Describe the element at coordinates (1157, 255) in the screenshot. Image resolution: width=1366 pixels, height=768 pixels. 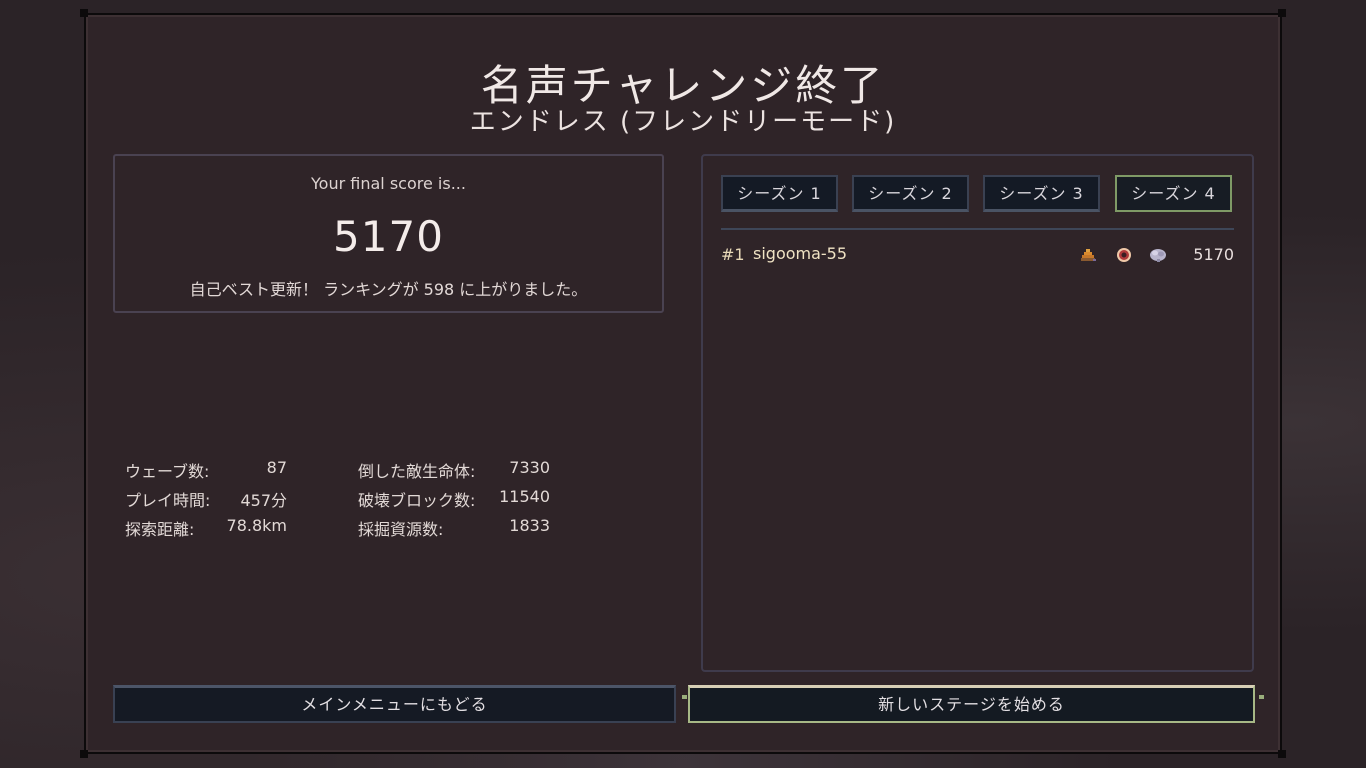
I see `brain-icon` at that location.